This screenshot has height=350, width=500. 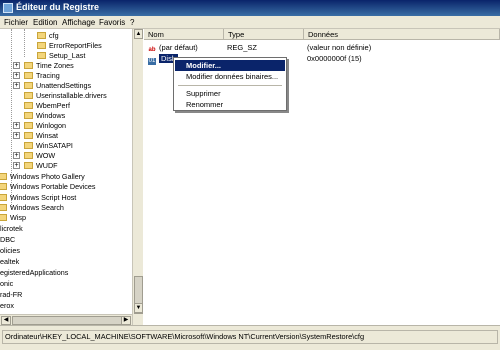 I want to click on tree-item-userinstallable-drivers: Userinstallable.drivers, so click(x=65, y=96).